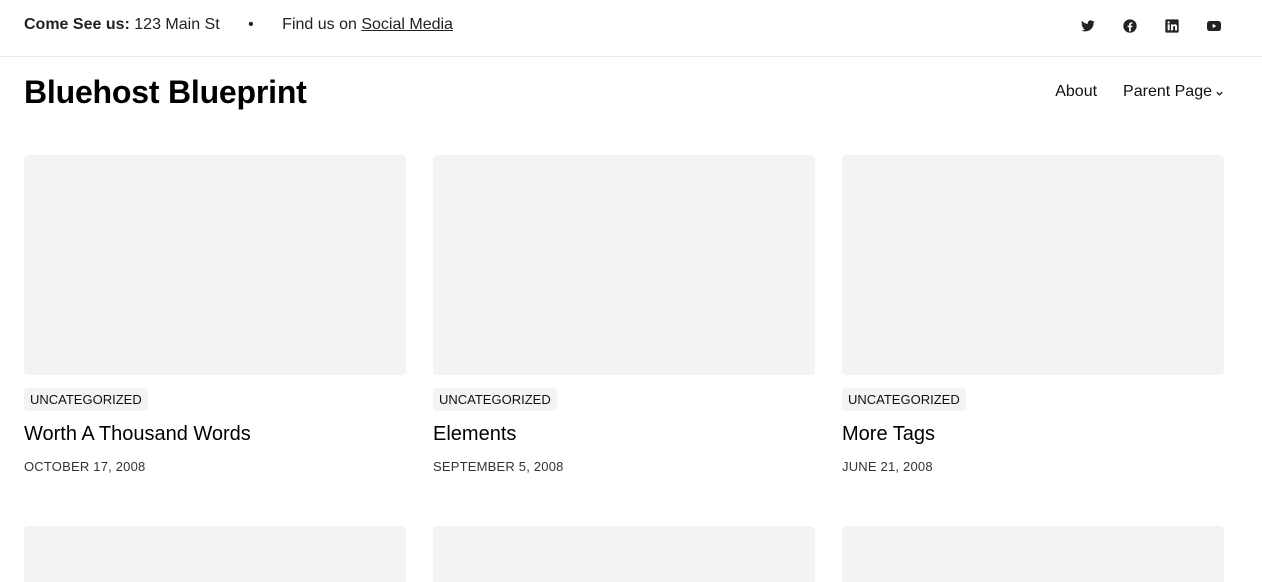 Image resolution: width=1262 pixels, height=582 pixels. Describe the element at coordinates (1076, 92) in the screenshot. I see `nav-item-about: About` at that location.